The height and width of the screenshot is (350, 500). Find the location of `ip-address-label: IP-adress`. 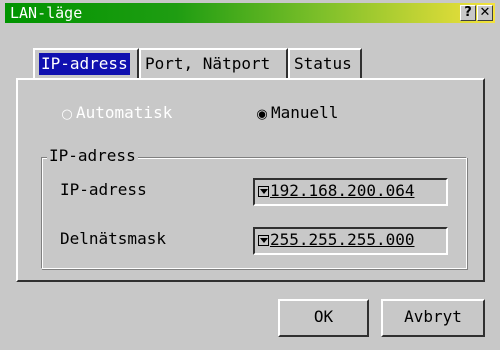

ip-address-label: IP-adress is located at coordinates (103, 189).